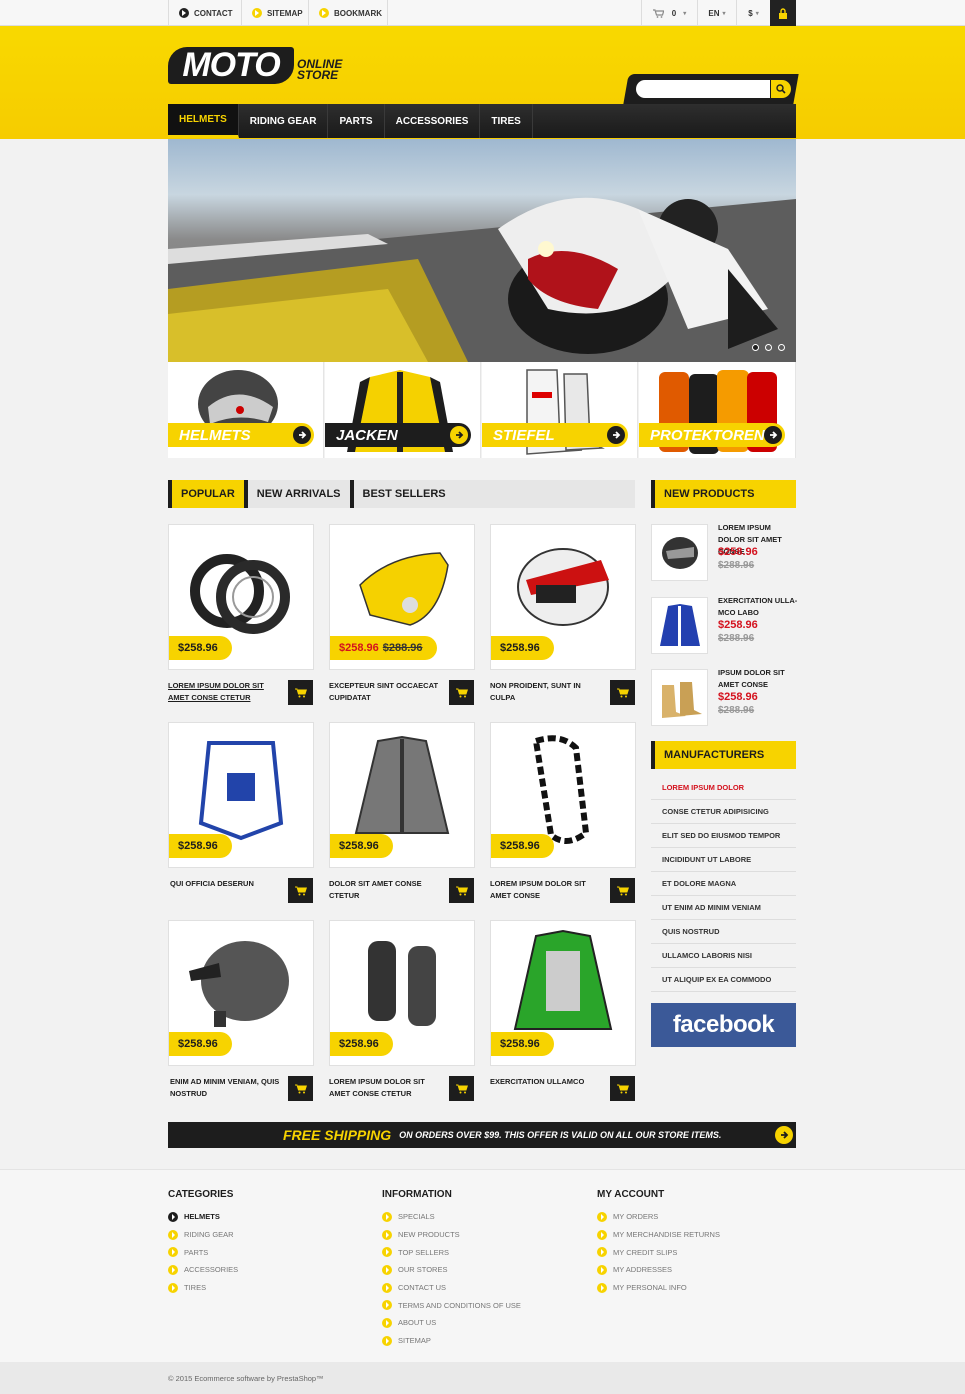  I want to click on manufacturer-link: ULLAMCO LABORIS NISI, so click(723, 956).